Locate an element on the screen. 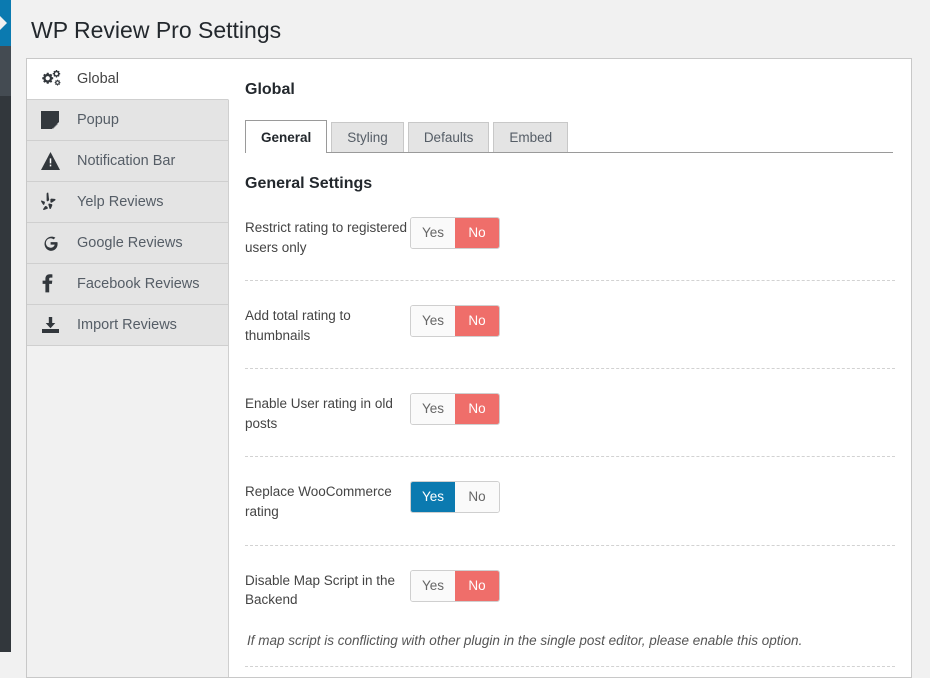 The width and height of the screenshot is (930, 678). wp-admin-menu-rail-highlight is located at coordinates (5, 71).